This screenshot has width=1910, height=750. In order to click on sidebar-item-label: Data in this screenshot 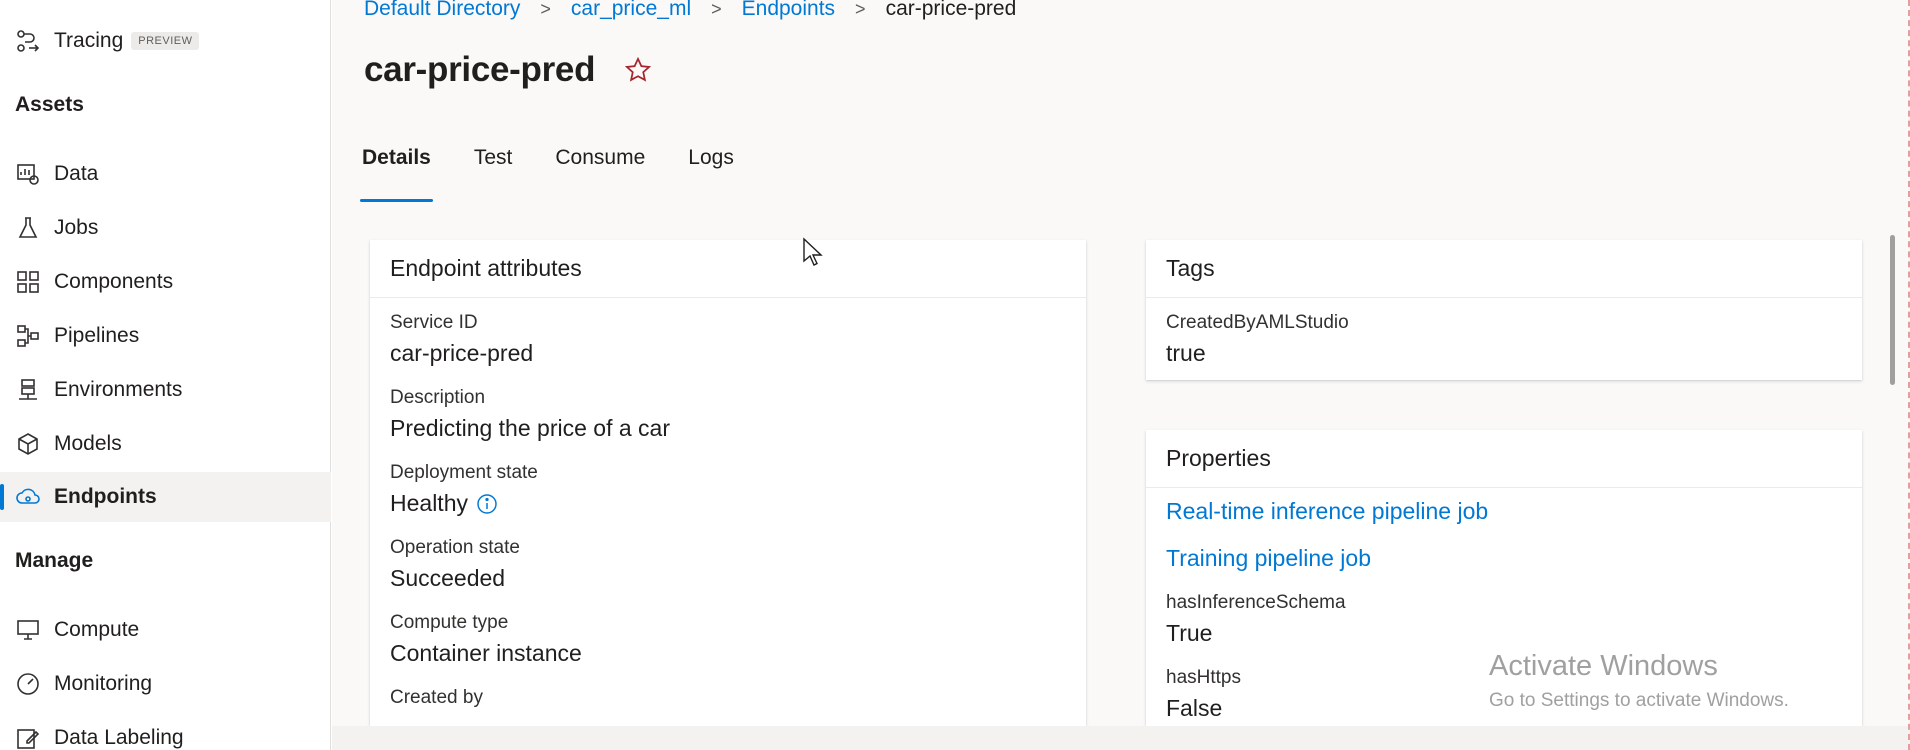, I will do `click(76, 173)`.